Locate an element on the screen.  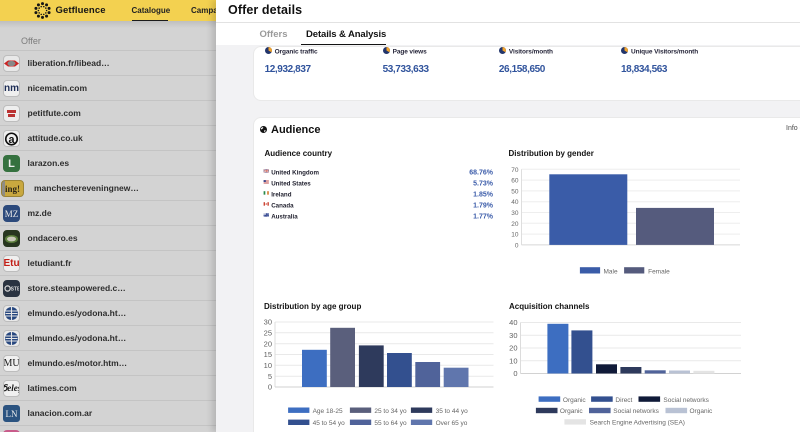
svg-text: 1.79% is located at coordinates (483, 206).